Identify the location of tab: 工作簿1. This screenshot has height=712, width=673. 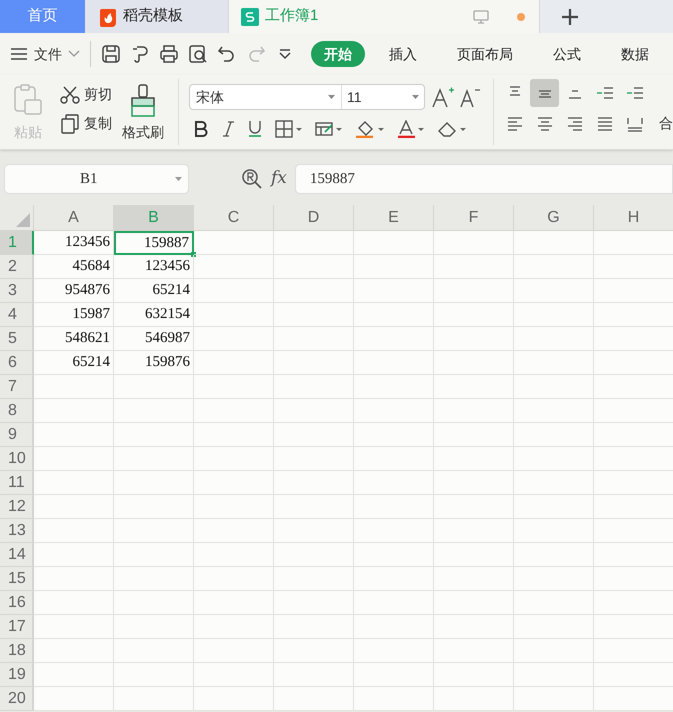
(384, 16).